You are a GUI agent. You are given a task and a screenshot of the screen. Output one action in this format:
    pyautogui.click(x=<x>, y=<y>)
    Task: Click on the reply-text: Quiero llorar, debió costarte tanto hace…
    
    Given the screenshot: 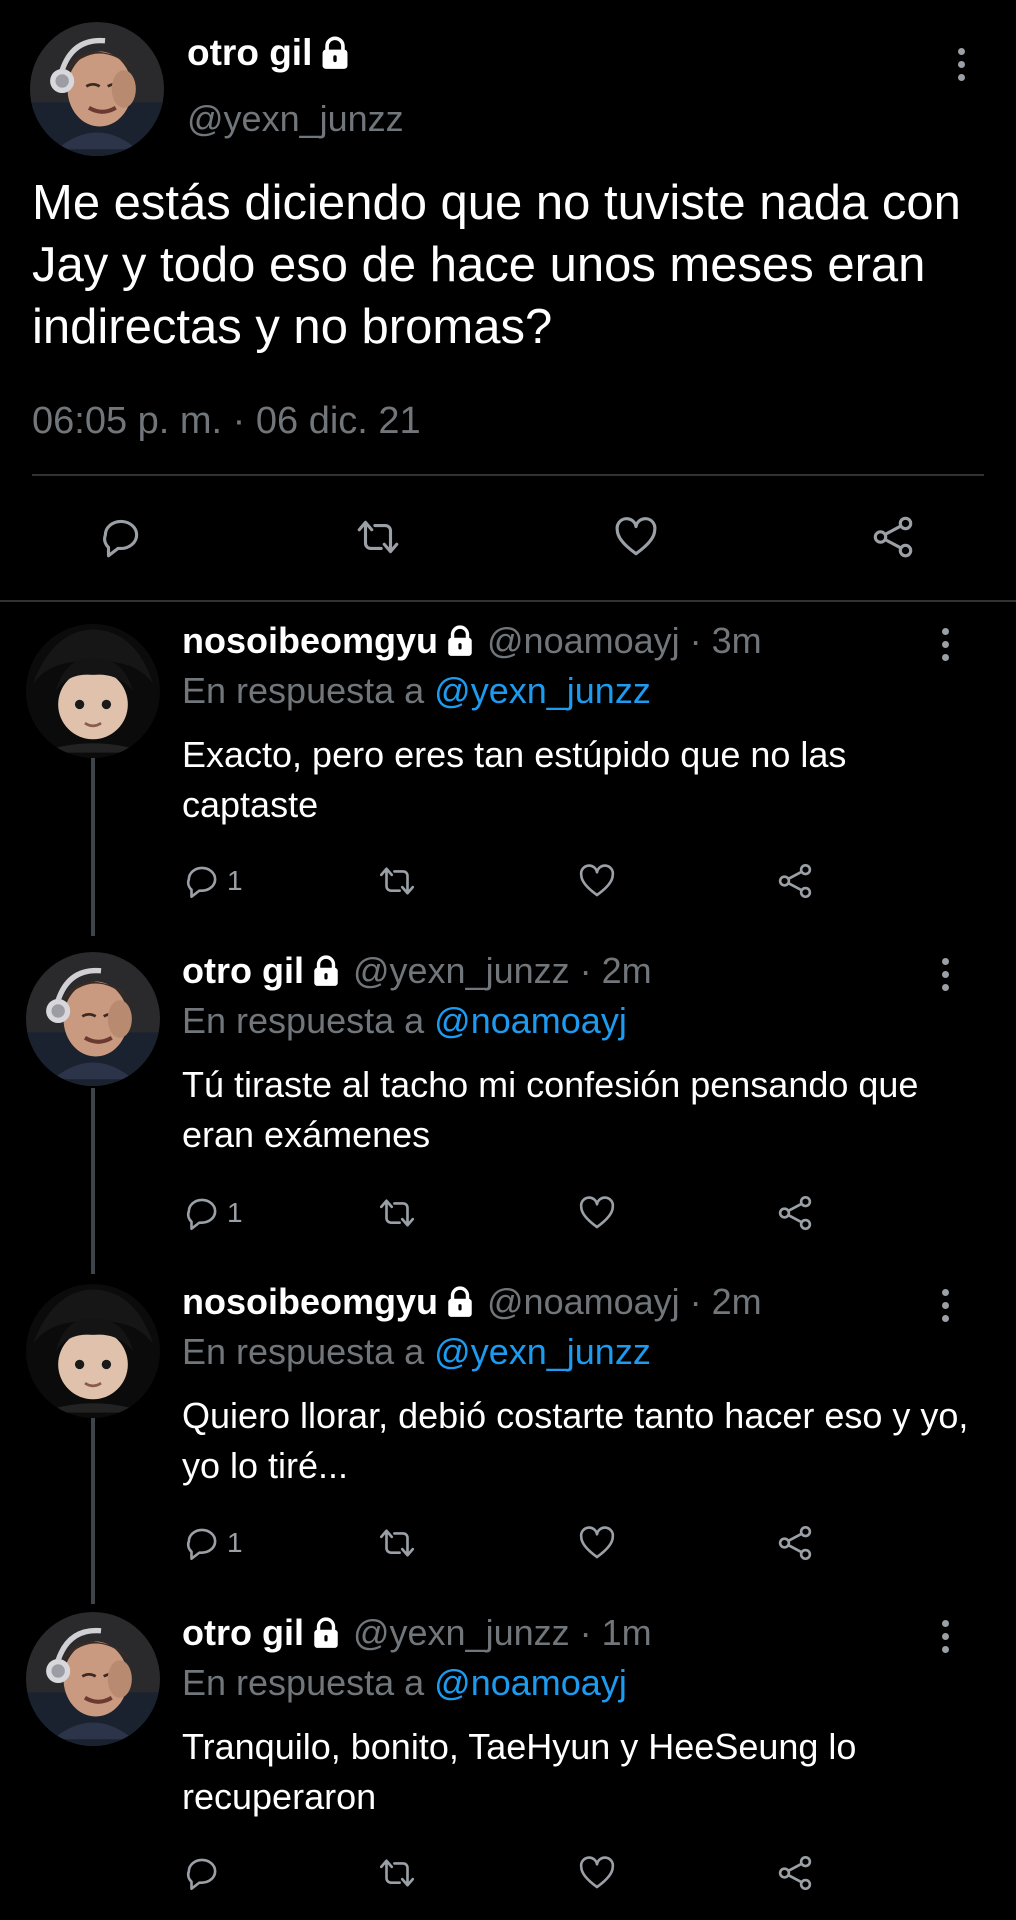 What is the action you would take?
    pyautogui.click(x=575, y=1440)
    